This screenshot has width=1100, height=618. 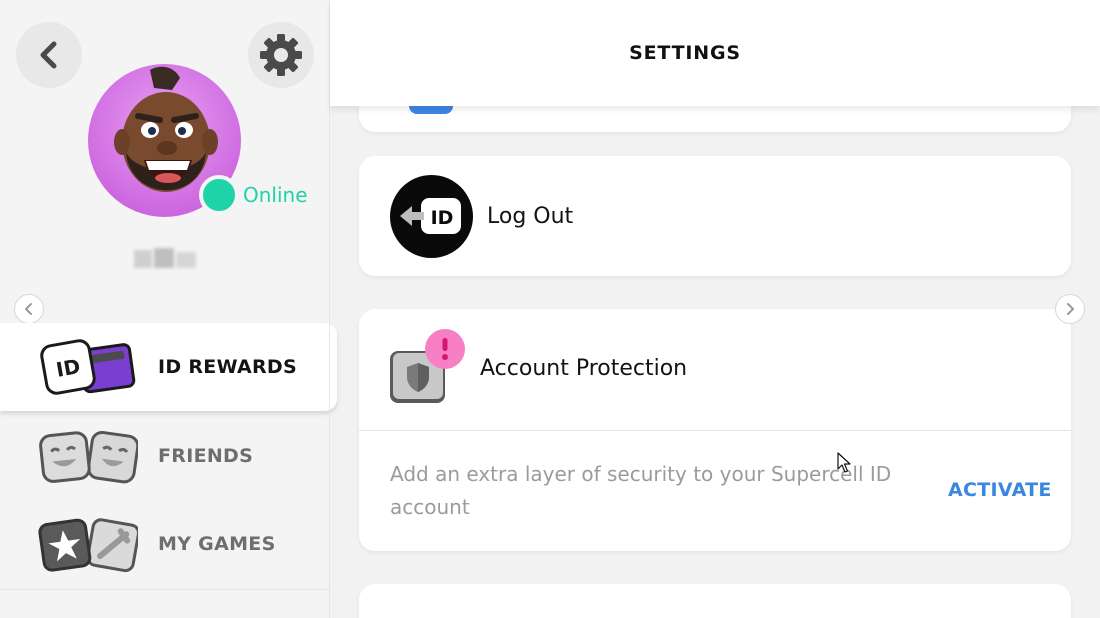 I want to click on gear-icon, so click(x=281, y=55).